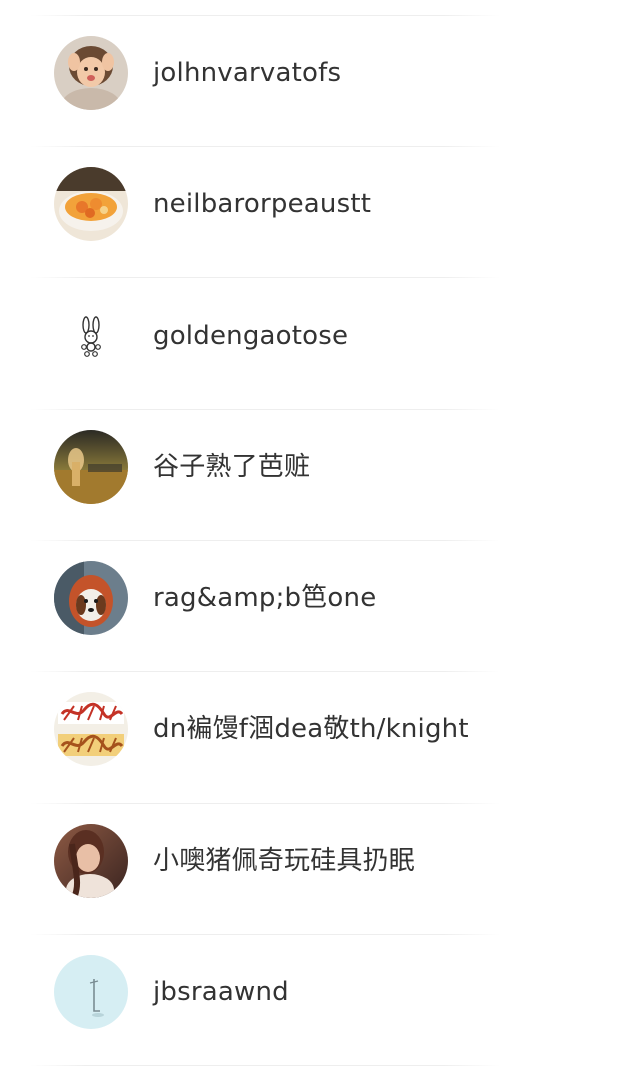  I want to click on user-row: jolhnvarvatofs, so click(320, 80).